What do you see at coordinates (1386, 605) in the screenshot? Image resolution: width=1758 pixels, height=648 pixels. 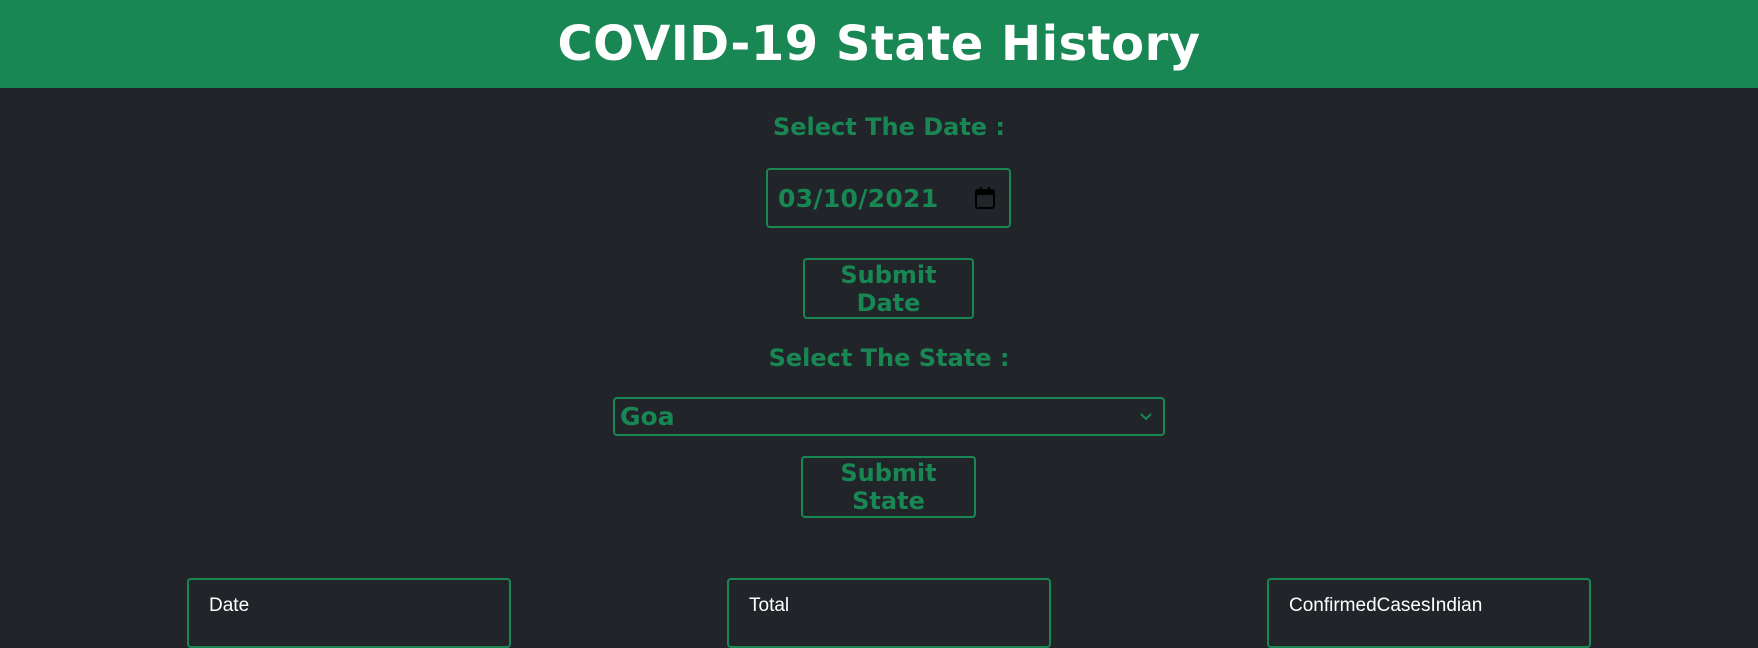 I see `card-label: ConfirmedCasesIndian` at bounding box center [1386, 605].